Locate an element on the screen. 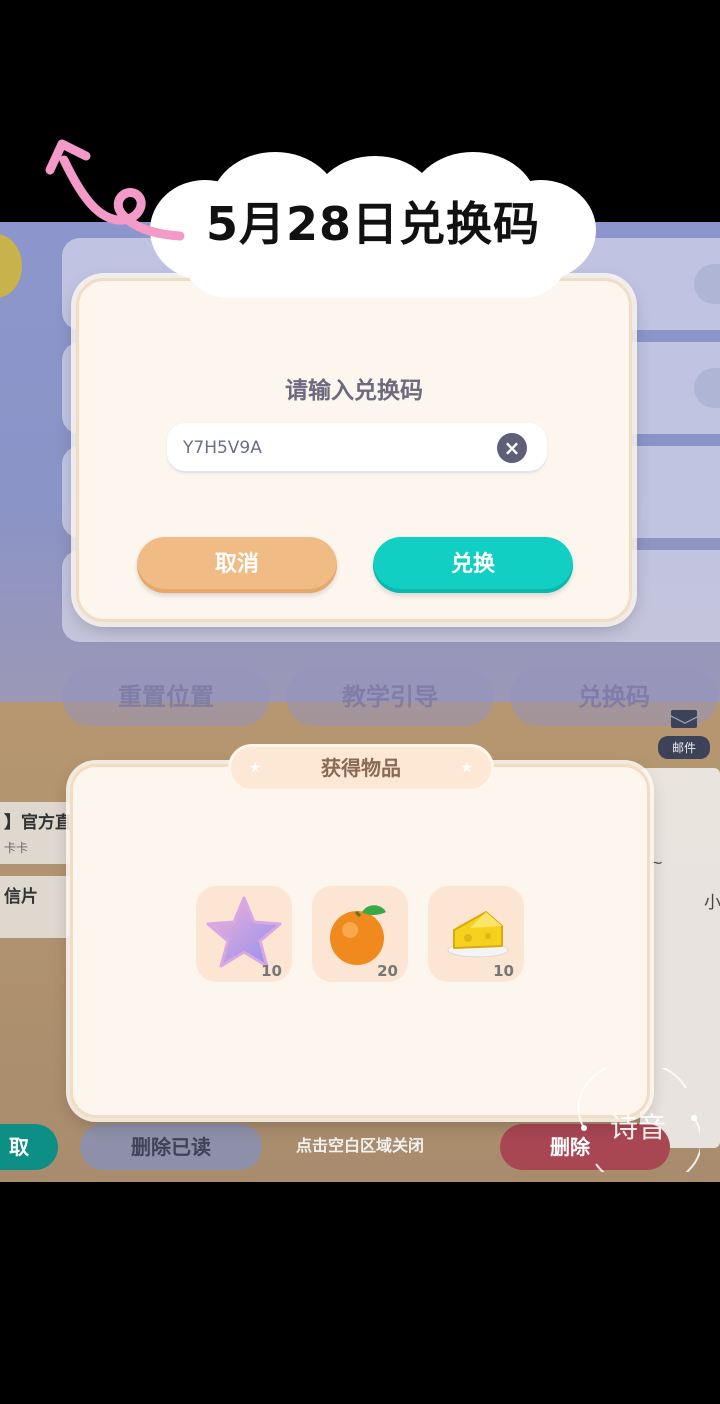 This screenshot has width=720, height=1404. mail-label: 邮件 is located at coordinates (684, 747).